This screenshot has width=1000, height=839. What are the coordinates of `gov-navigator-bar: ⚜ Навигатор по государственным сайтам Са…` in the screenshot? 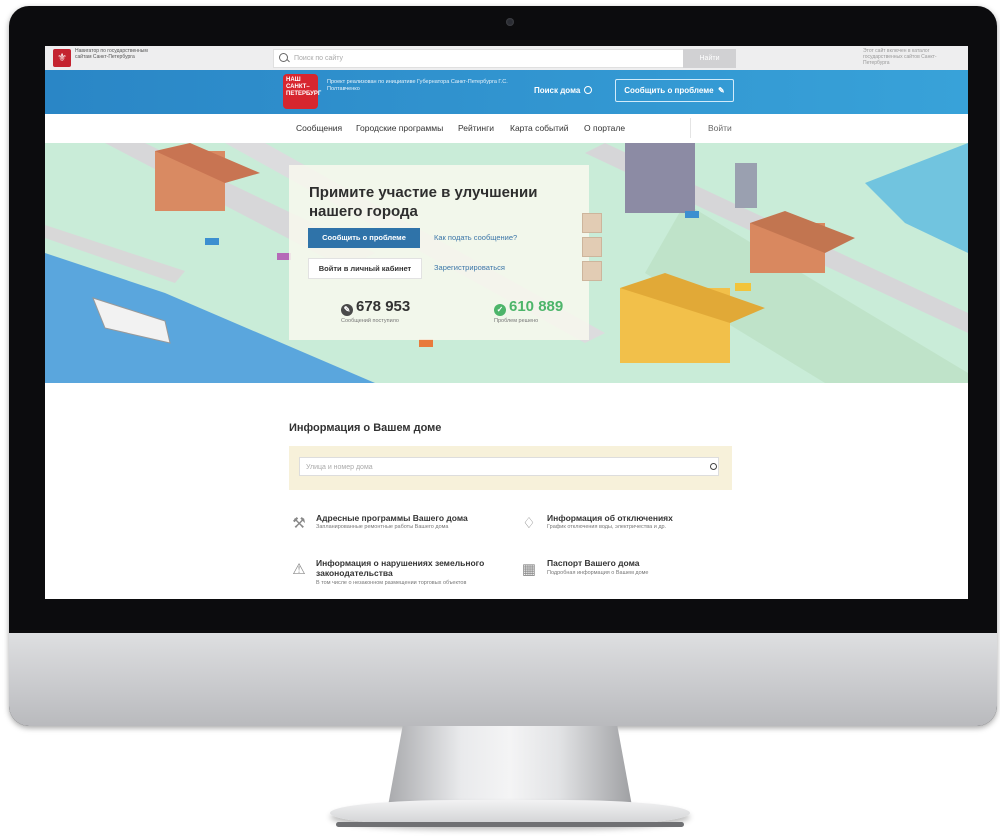 It's located at (506, 58).